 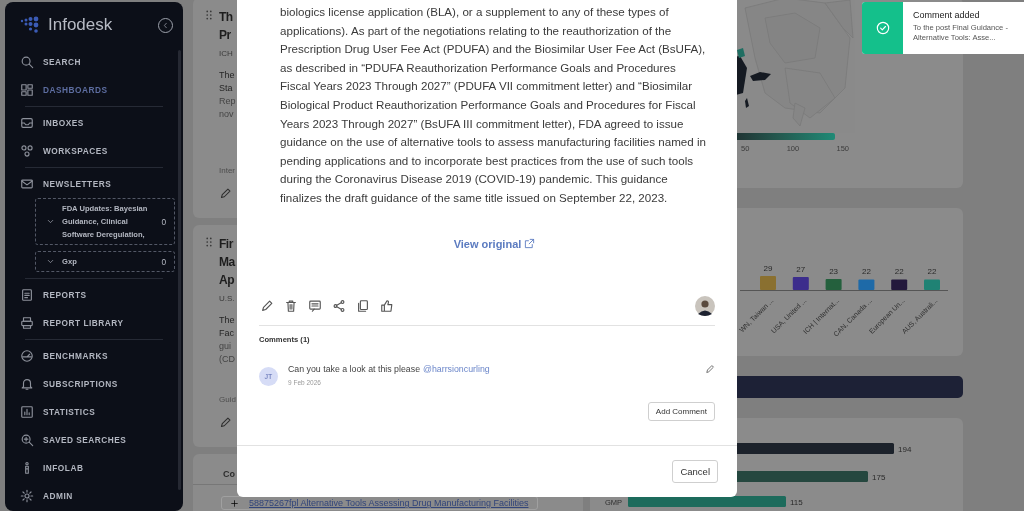 What do you see at coordinates (77, 184) in the screenshot?
I see `nav-item: NEWSLETTERS` at bounding box center [77, 184].